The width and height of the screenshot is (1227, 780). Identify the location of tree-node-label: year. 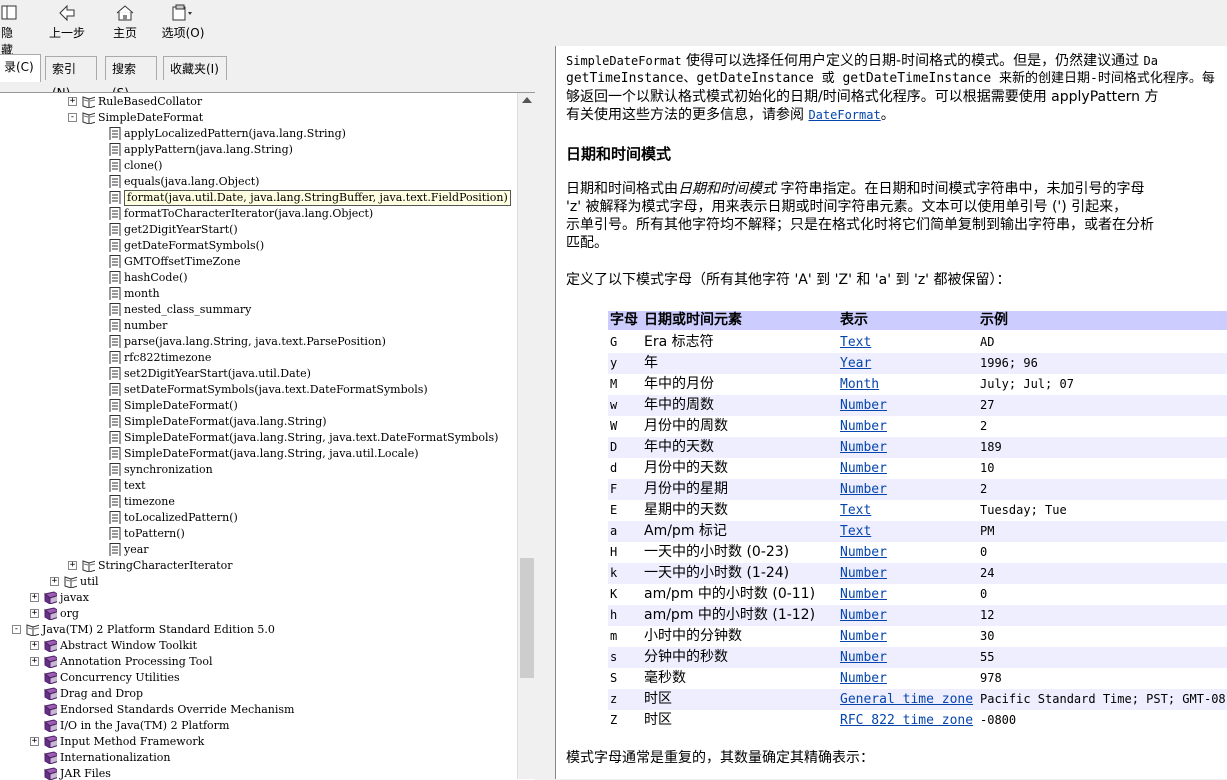
(136, 550).